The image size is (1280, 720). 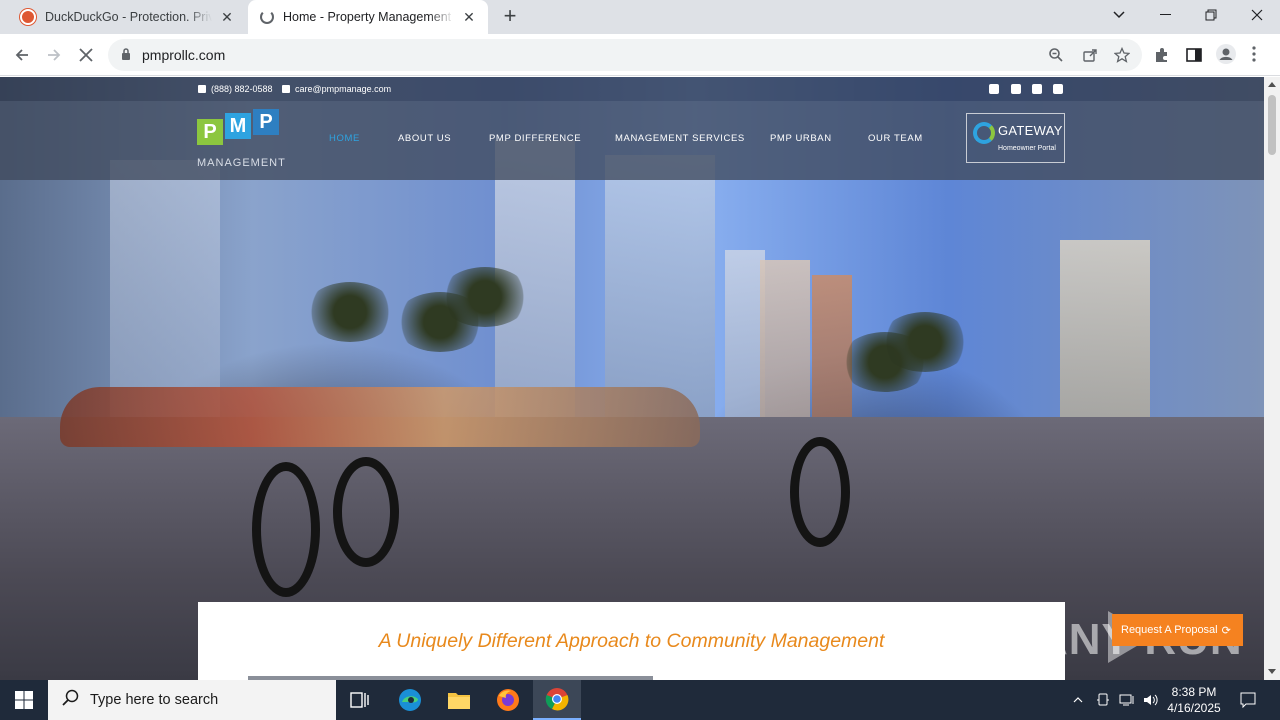 What do you see at coordinates (1194, 700) in the screenshot?
I see `taskbar-clock: 8:38 PM 4/16/2025` at bounding box center [1194, 700].